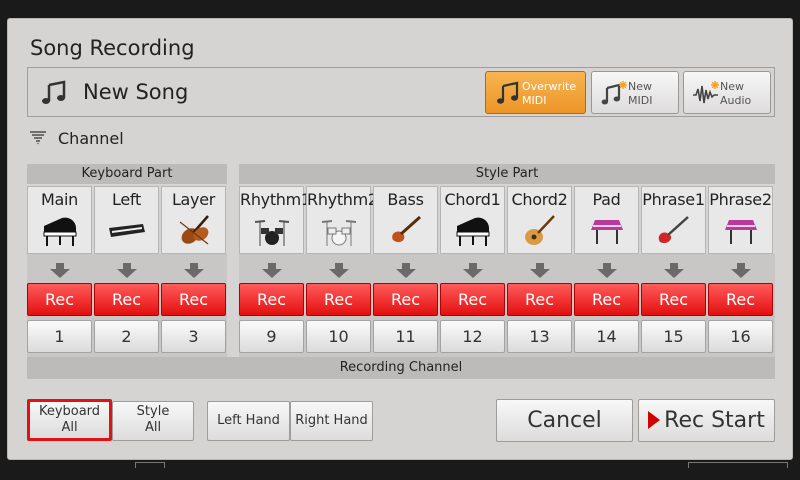 This screenshot has height=480, width=800. What do you see at coordinates (127, 174) in the screenshot?
I see `keyboard-part-header: Keyboard Part` at bounding box center [127, 174].